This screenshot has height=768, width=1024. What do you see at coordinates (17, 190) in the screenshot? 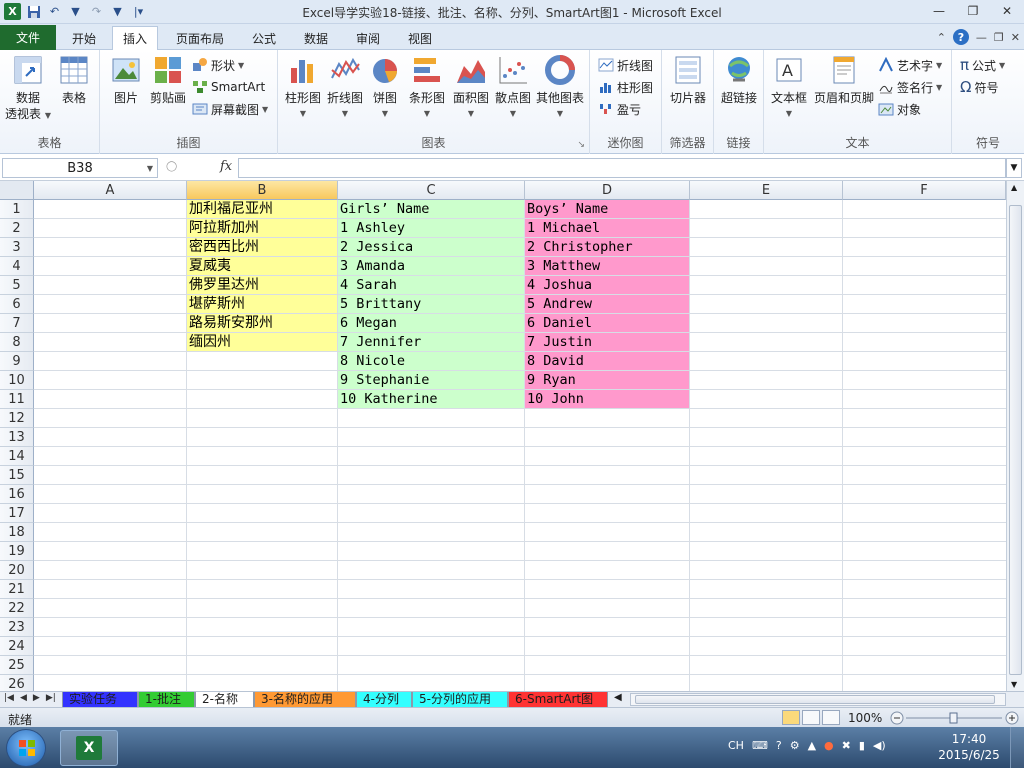
I see `select-all-corner` at bounding box center [17, 190].